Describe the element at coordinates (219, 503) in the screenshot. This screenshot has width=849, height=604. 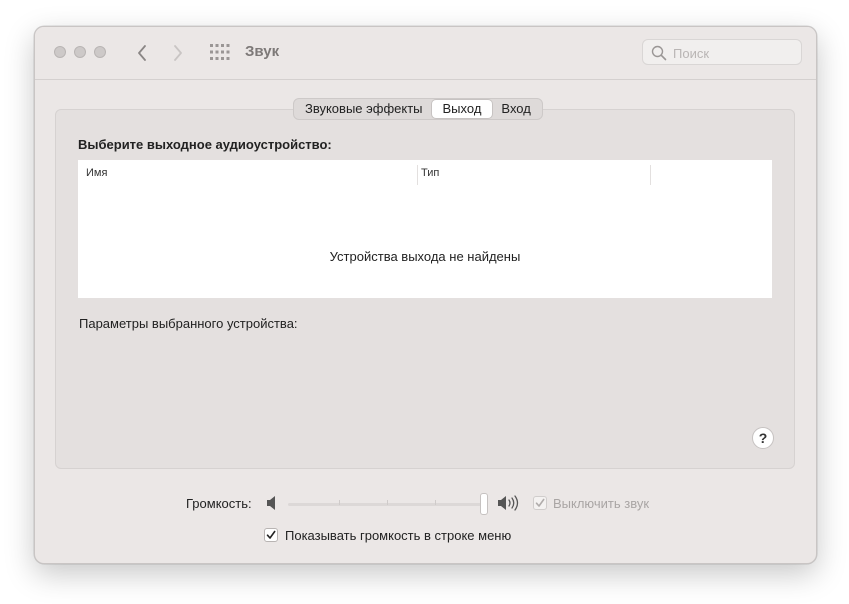
I see `volume-label: Громкость:` at that location.